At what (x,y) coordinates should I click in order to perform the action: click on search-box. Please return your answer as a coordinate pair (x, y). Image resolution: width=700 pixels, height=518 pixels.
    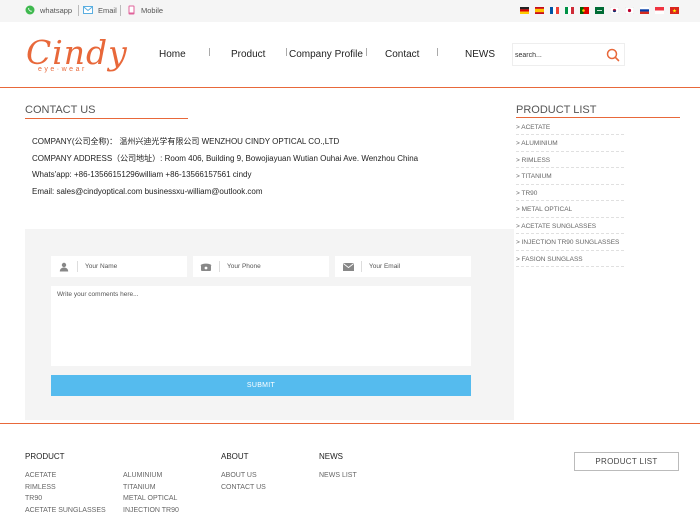
    Looking at the image, I should click on (568, 54).